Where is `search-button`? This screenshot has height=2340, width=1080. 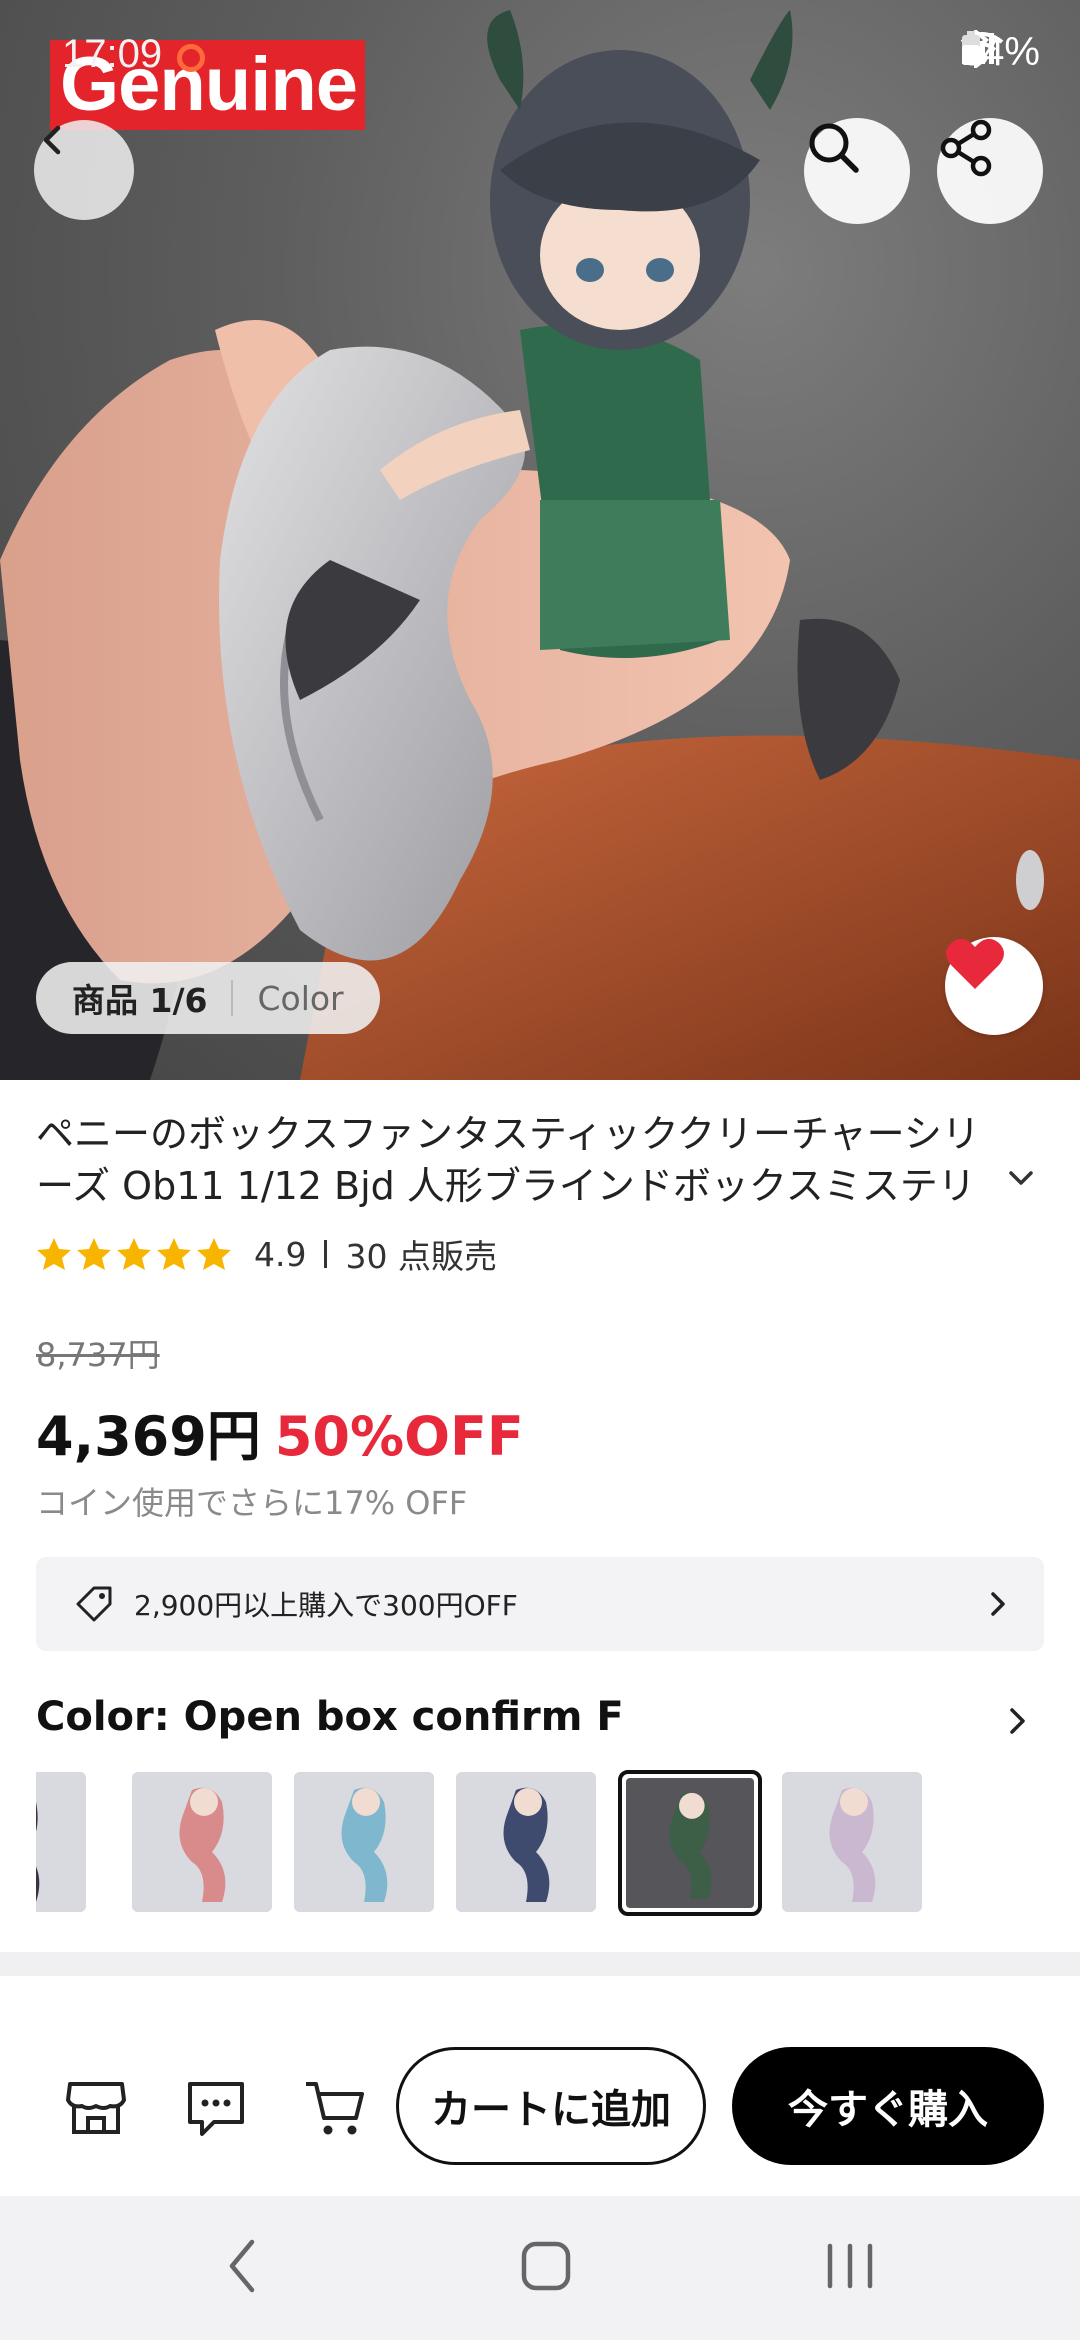
search-button is located at coordinates (857, 171).